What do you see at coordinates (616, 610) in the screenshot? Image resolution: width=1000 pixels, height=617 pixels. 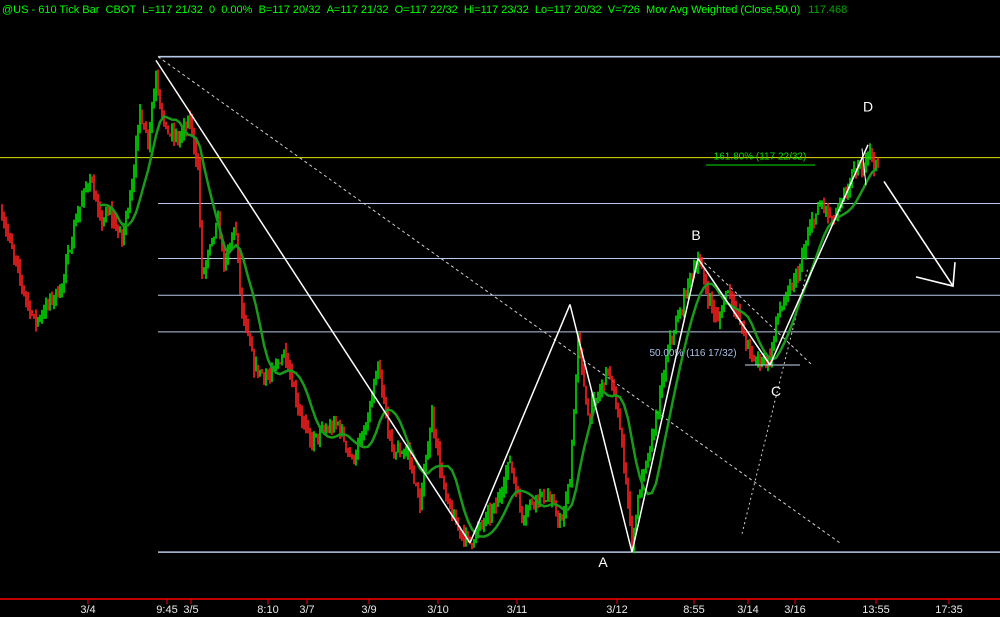 I see `x-tick-label: 3/12` at bounding box center [616, 610].